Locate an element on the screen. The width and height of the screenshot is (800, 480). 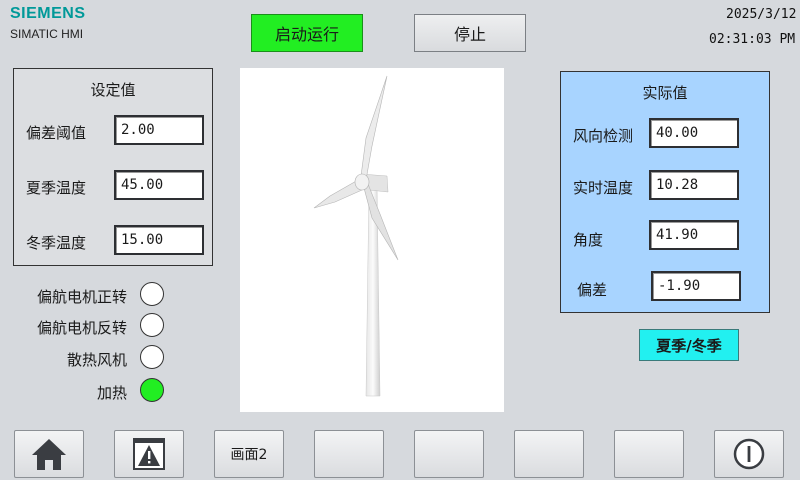
power-icon is located at coordinates (749, 454).